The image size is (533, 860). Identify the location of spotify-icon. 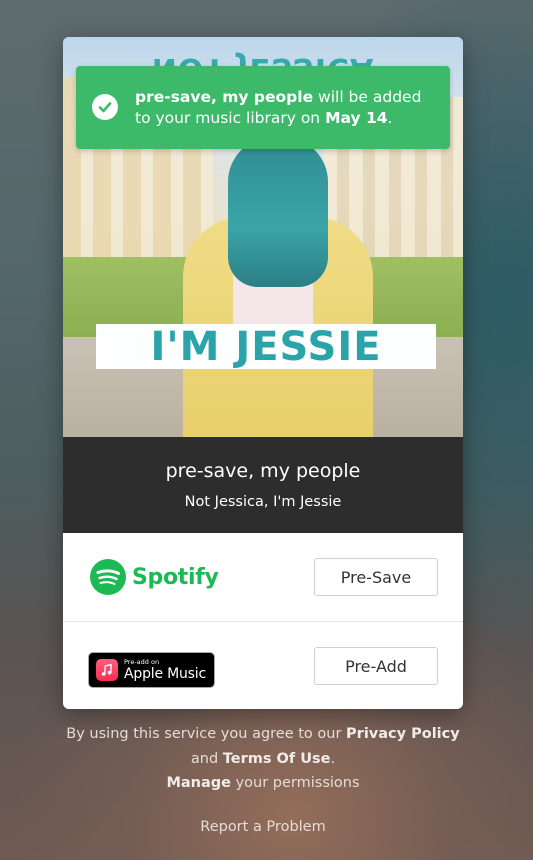
(108, 577).